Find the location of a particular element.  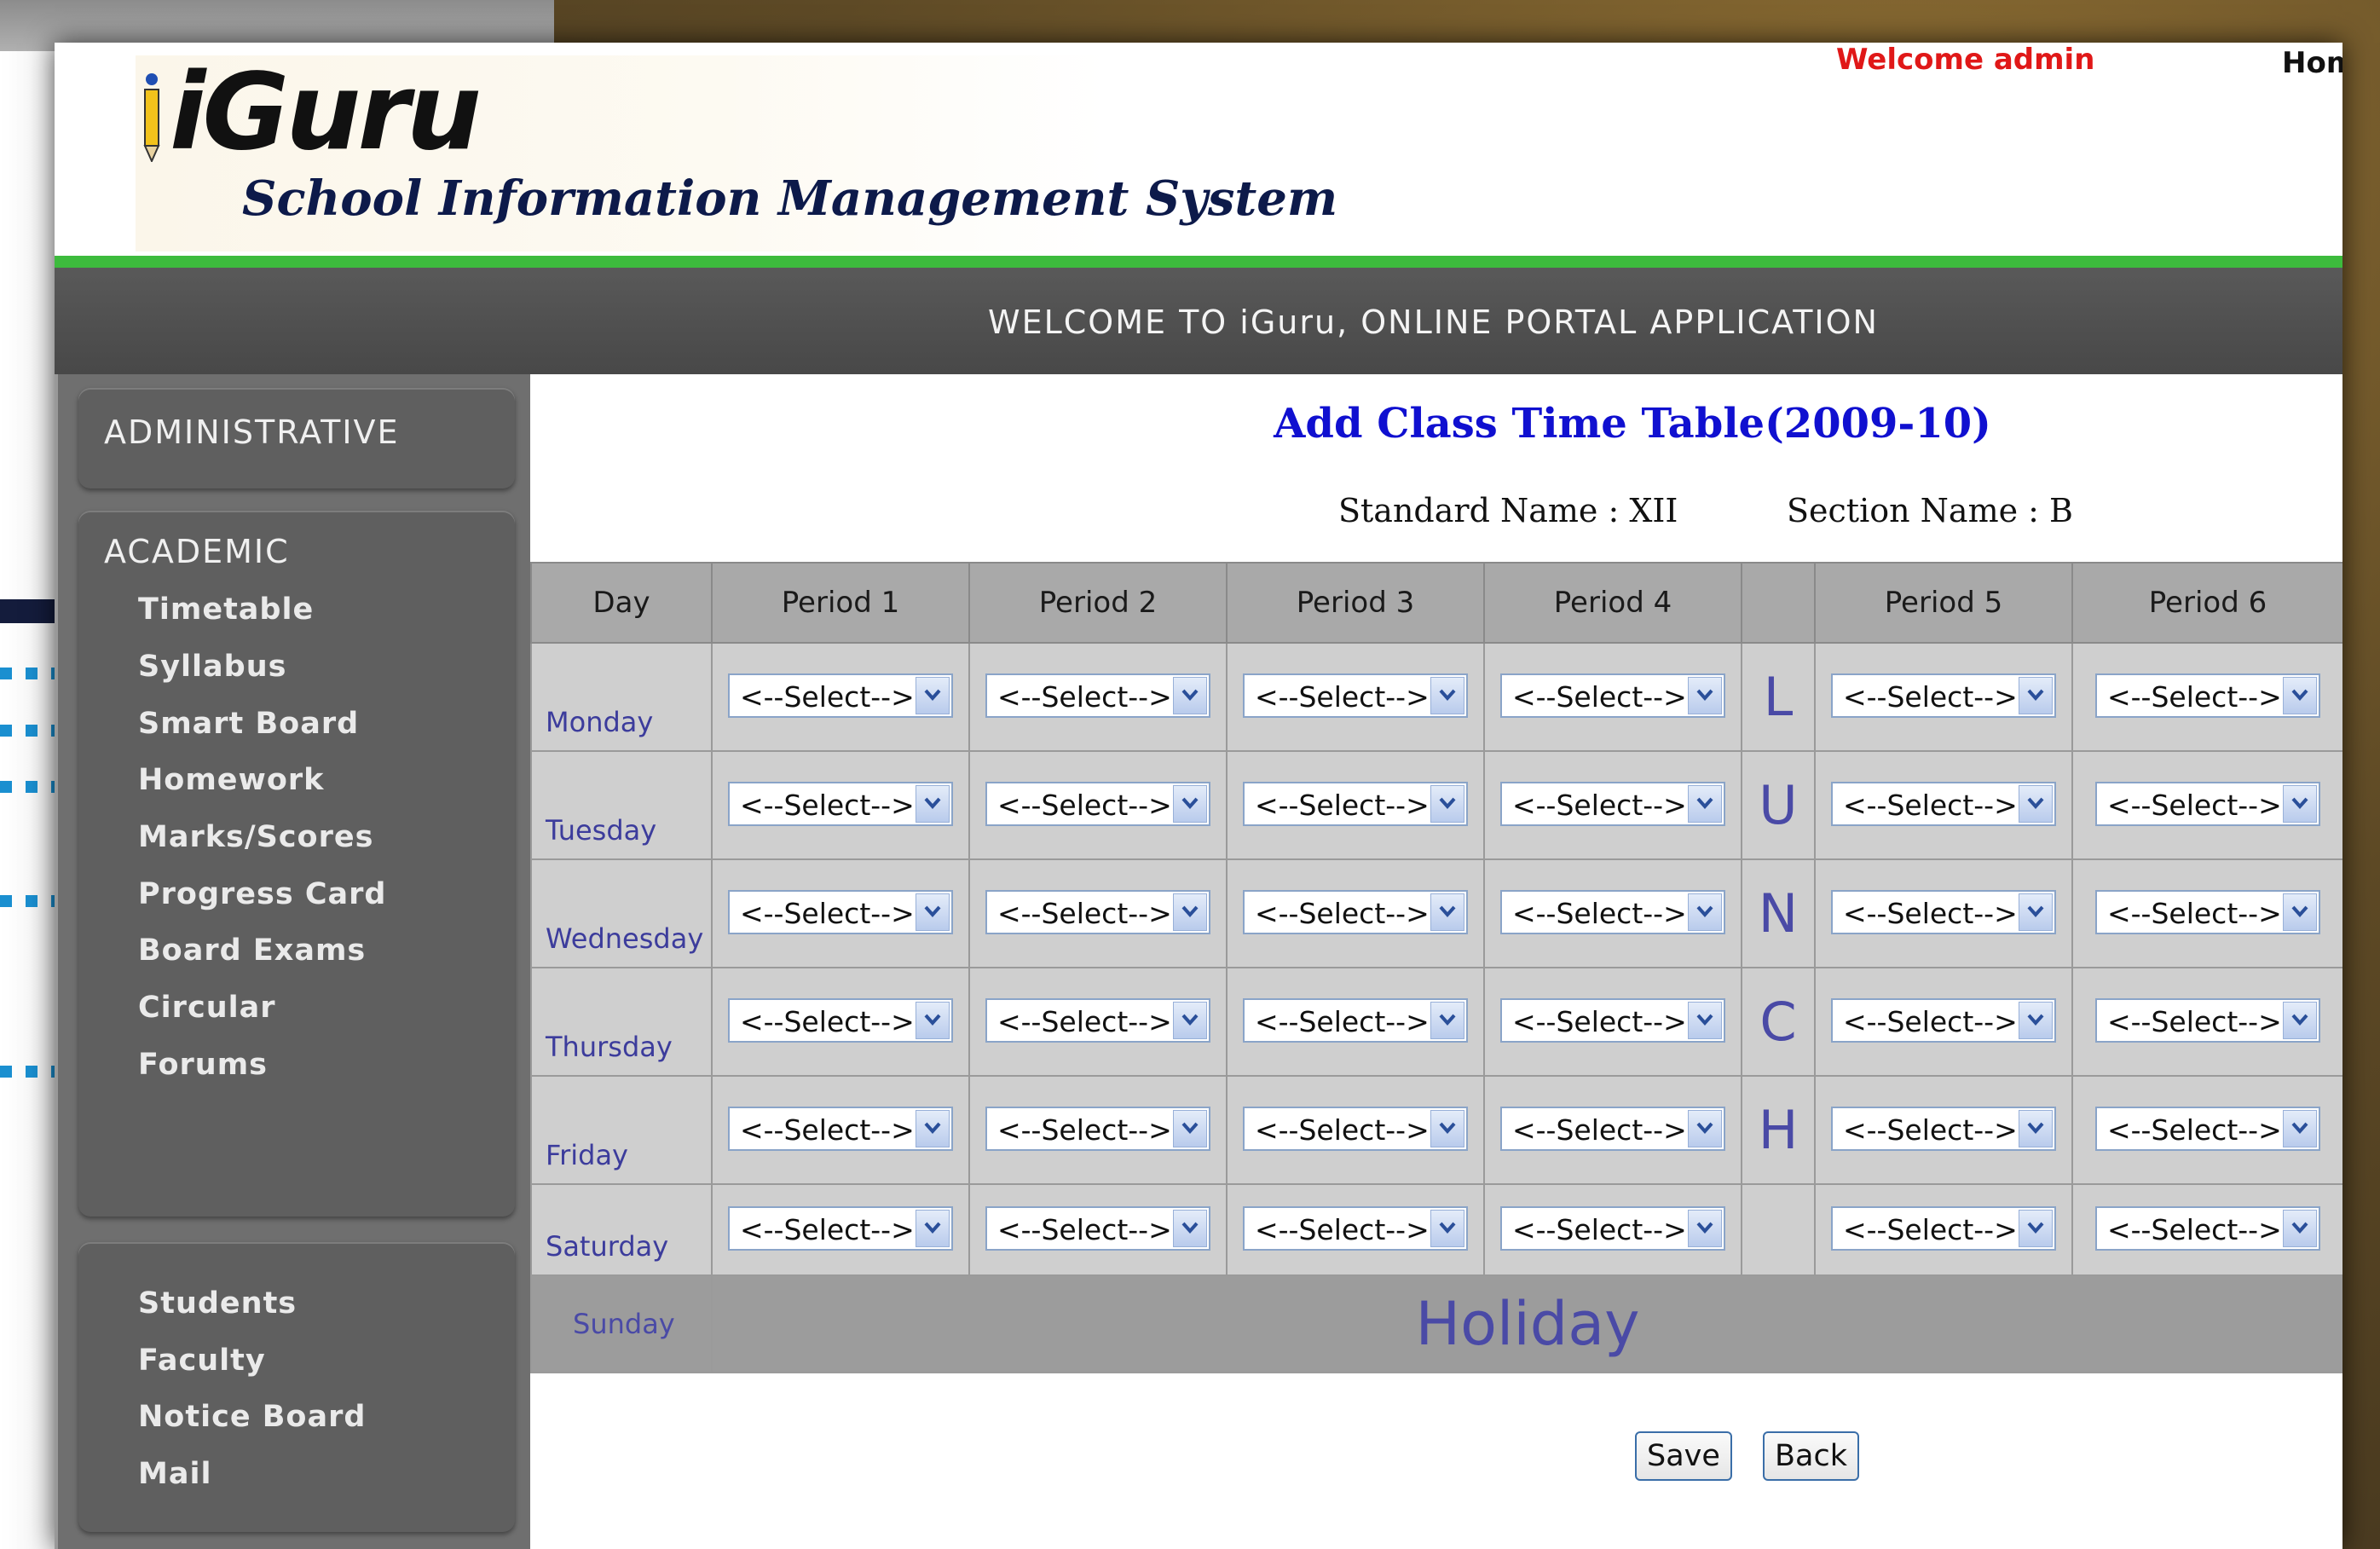

nav-item-progress-card: Progress Card is located at coordinates (262, 894).